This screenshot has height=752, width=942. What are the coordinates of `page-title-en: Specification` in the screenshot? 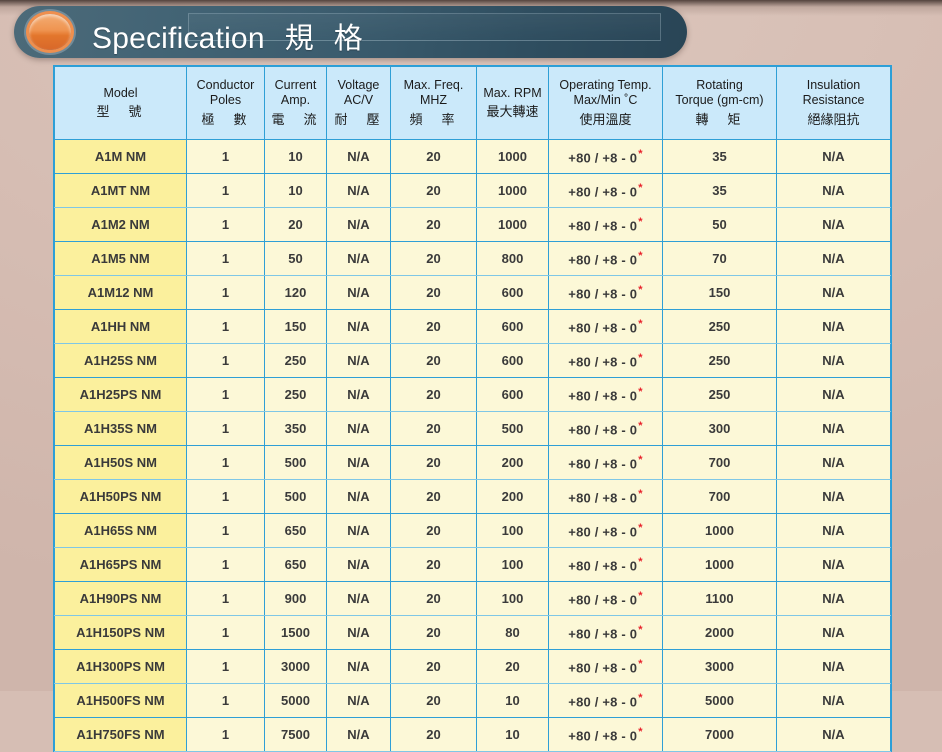 It's located at (178, 38).